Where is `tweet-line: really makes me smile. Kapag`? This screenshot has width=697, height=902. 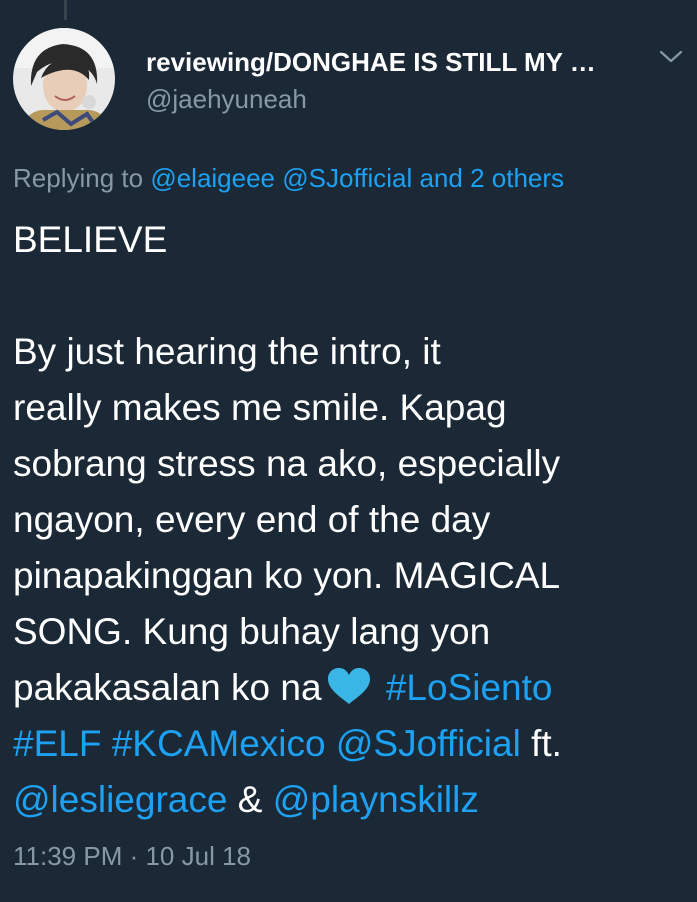
tweet-line: really makes me smile. Kapag is located at coordinates (260, 407).